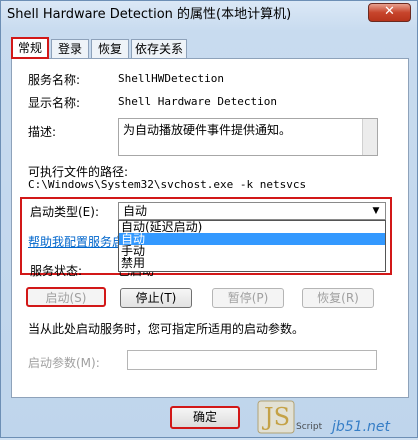 The image size is (418, 440). I want to click on resume-button: 恢复(R), so click(338, 298).